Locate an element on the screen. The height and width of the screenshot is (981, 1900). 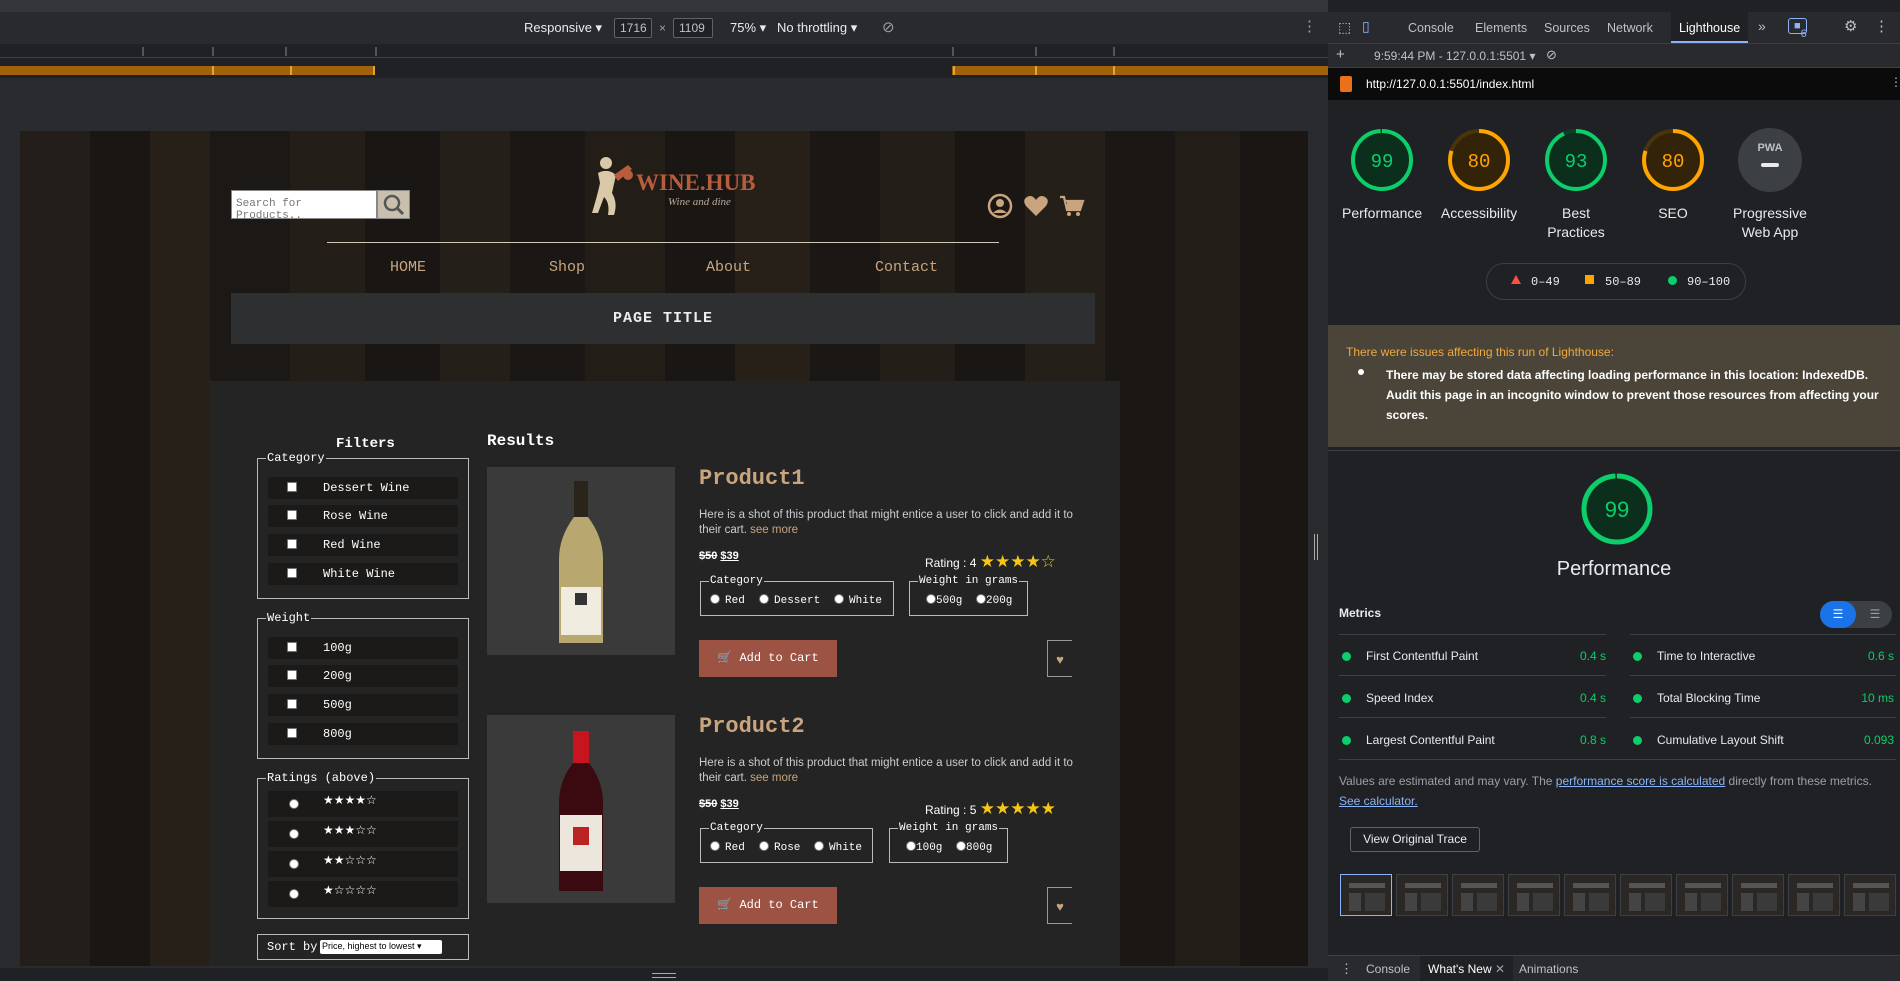
search-button is located at coordinates (393, 204).